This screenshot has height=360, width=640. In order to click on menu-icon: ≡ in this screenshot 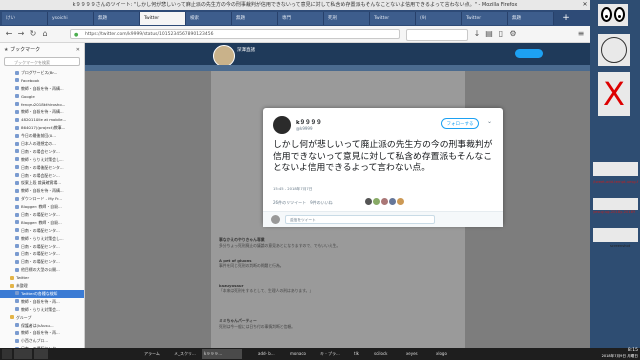, I will do `click(581, 34)`.